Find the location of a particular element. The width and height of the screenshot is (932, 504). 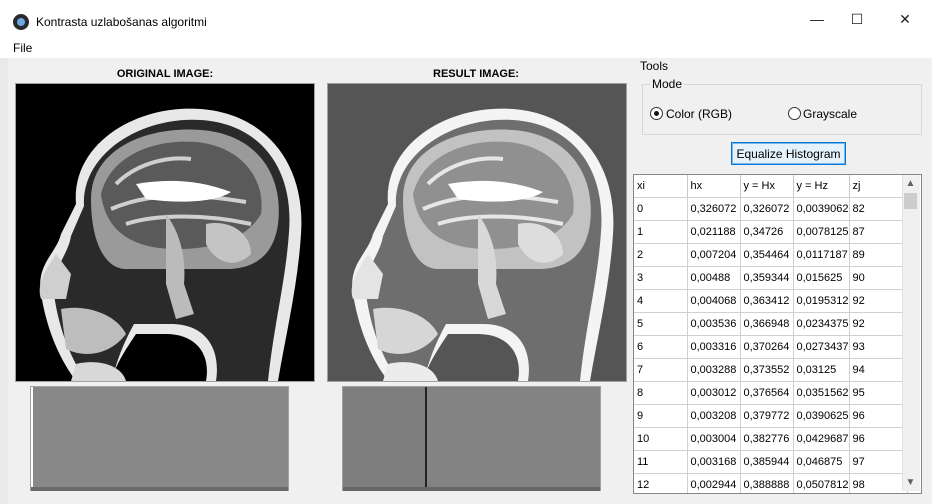

menu-file: File is located at coordinates (22, 48).